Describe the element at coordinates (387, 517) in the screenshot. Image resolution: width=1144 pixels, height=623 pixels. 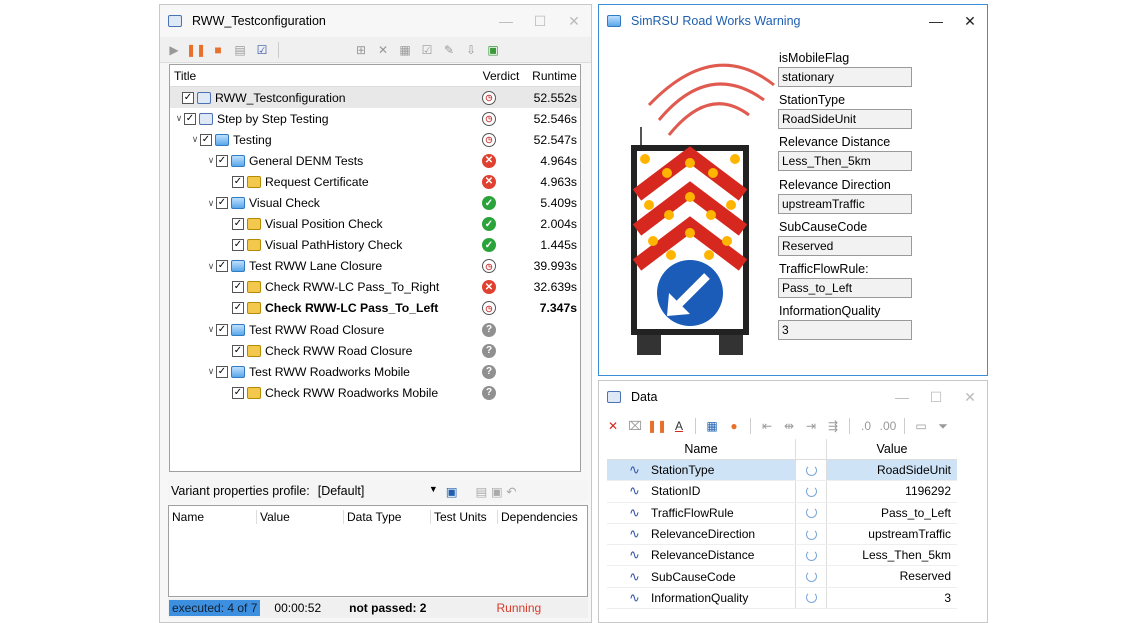
I see `var-col-datatype: Data Type` at that location.